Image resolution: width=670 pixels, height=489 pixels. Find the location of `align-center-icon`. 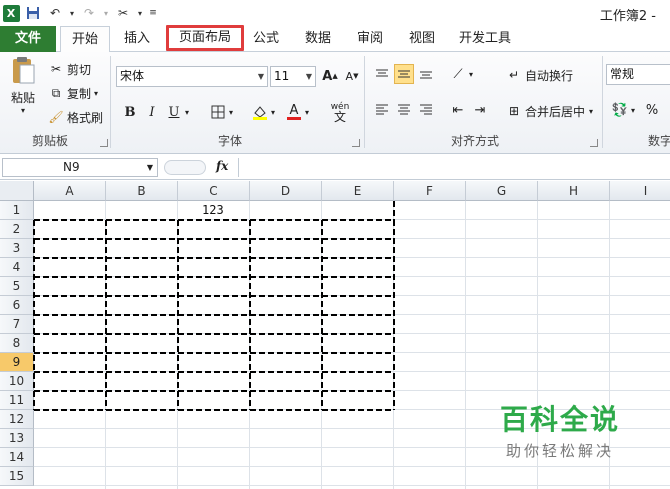

align-center-icon is located at coordinates (404, 110).